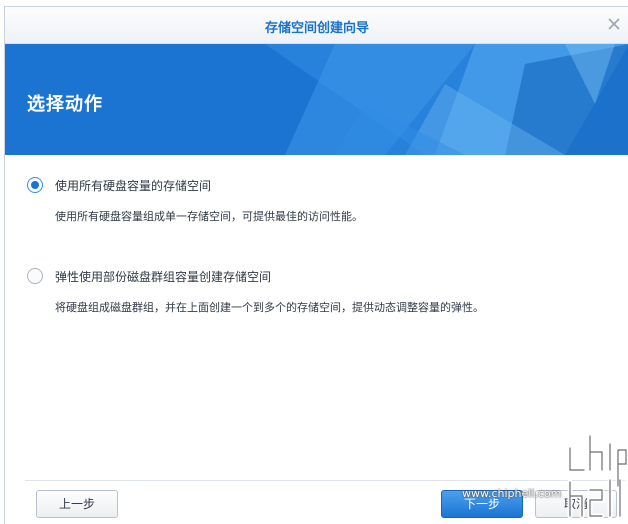  I want to click on watermark-text: www.chiphell.com, so click(512, 493).